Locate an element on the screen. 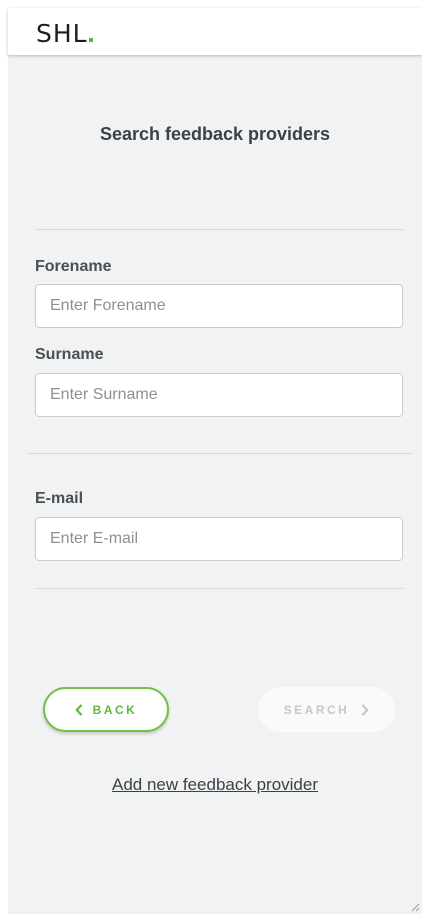 Image resolution: width=422 pixels, height=914 pixels. page-title: Search feedback providers is located at coordinates (215, 134).